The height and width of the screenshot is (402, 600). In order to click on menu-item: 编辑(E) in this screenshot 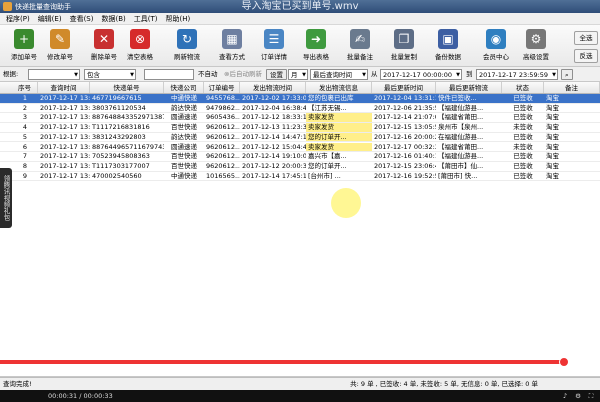, I will do `click(50, 19)`.